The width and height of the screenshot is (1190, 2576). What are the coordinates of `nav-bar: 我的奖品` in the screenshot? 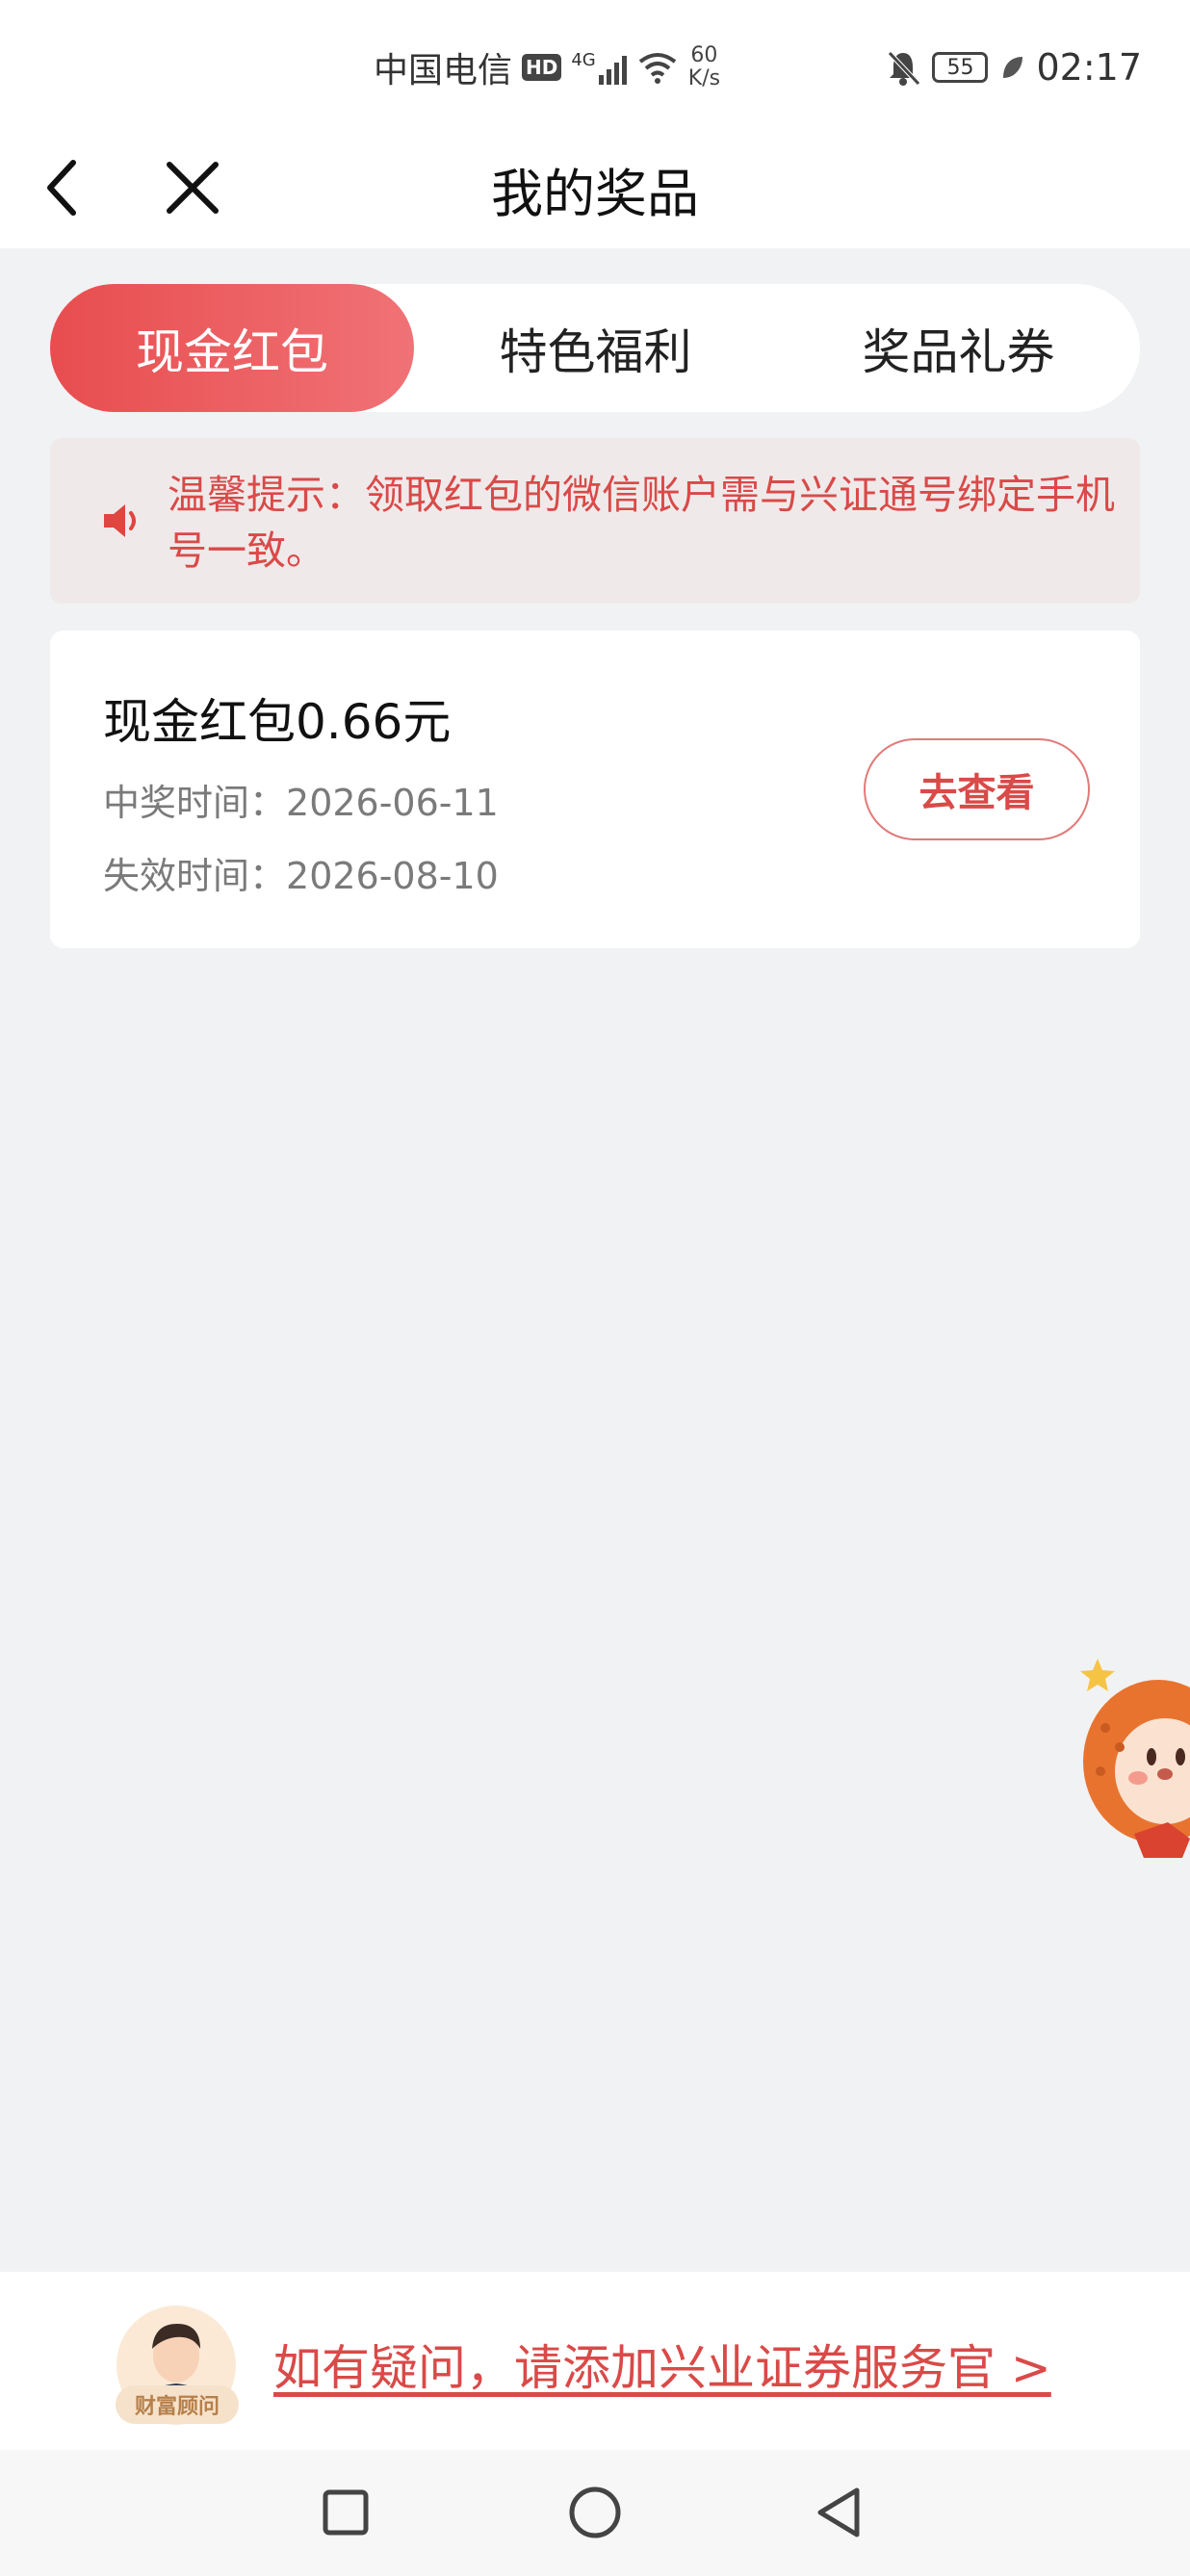 It's located at (595, 189).